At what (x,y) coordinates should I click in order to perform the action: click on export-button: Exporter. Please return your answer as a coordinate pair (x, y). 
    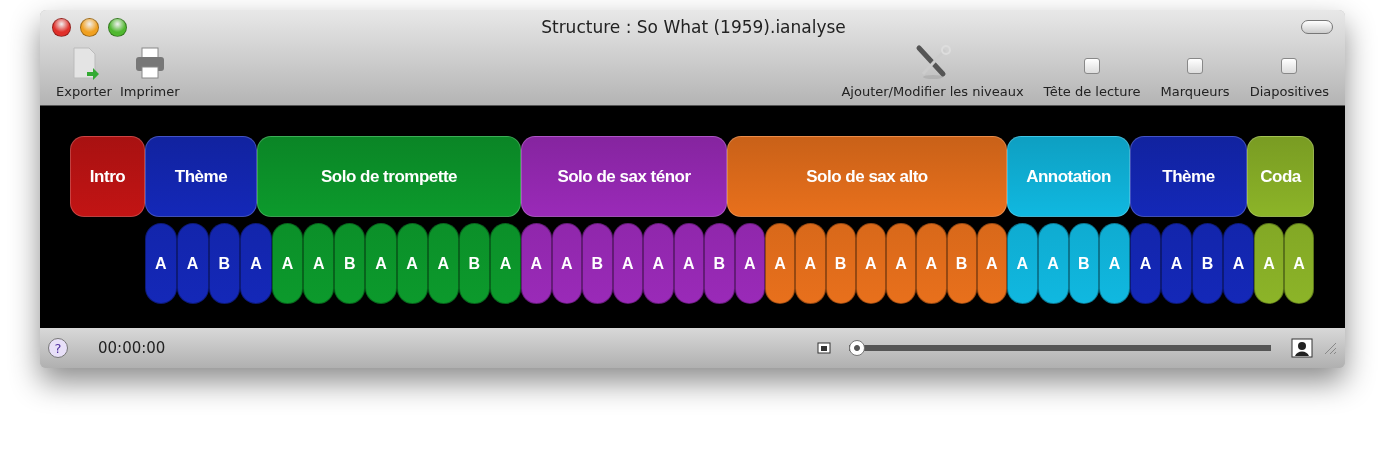
    Looking at the image, I should click on (84, 72).